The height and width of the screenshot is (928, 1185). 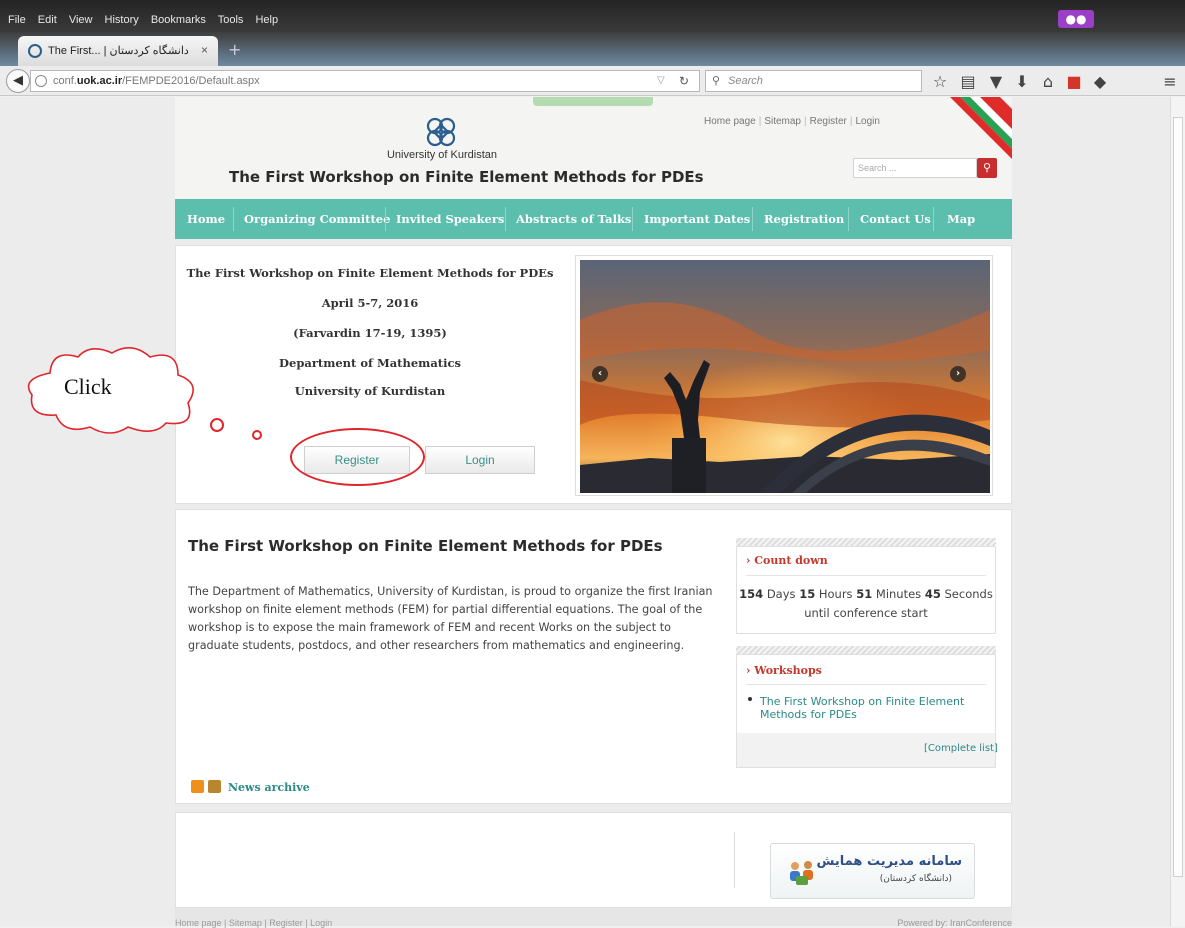 I want to click on annotation-highlight-ellipse, so click(x=357, y=457).